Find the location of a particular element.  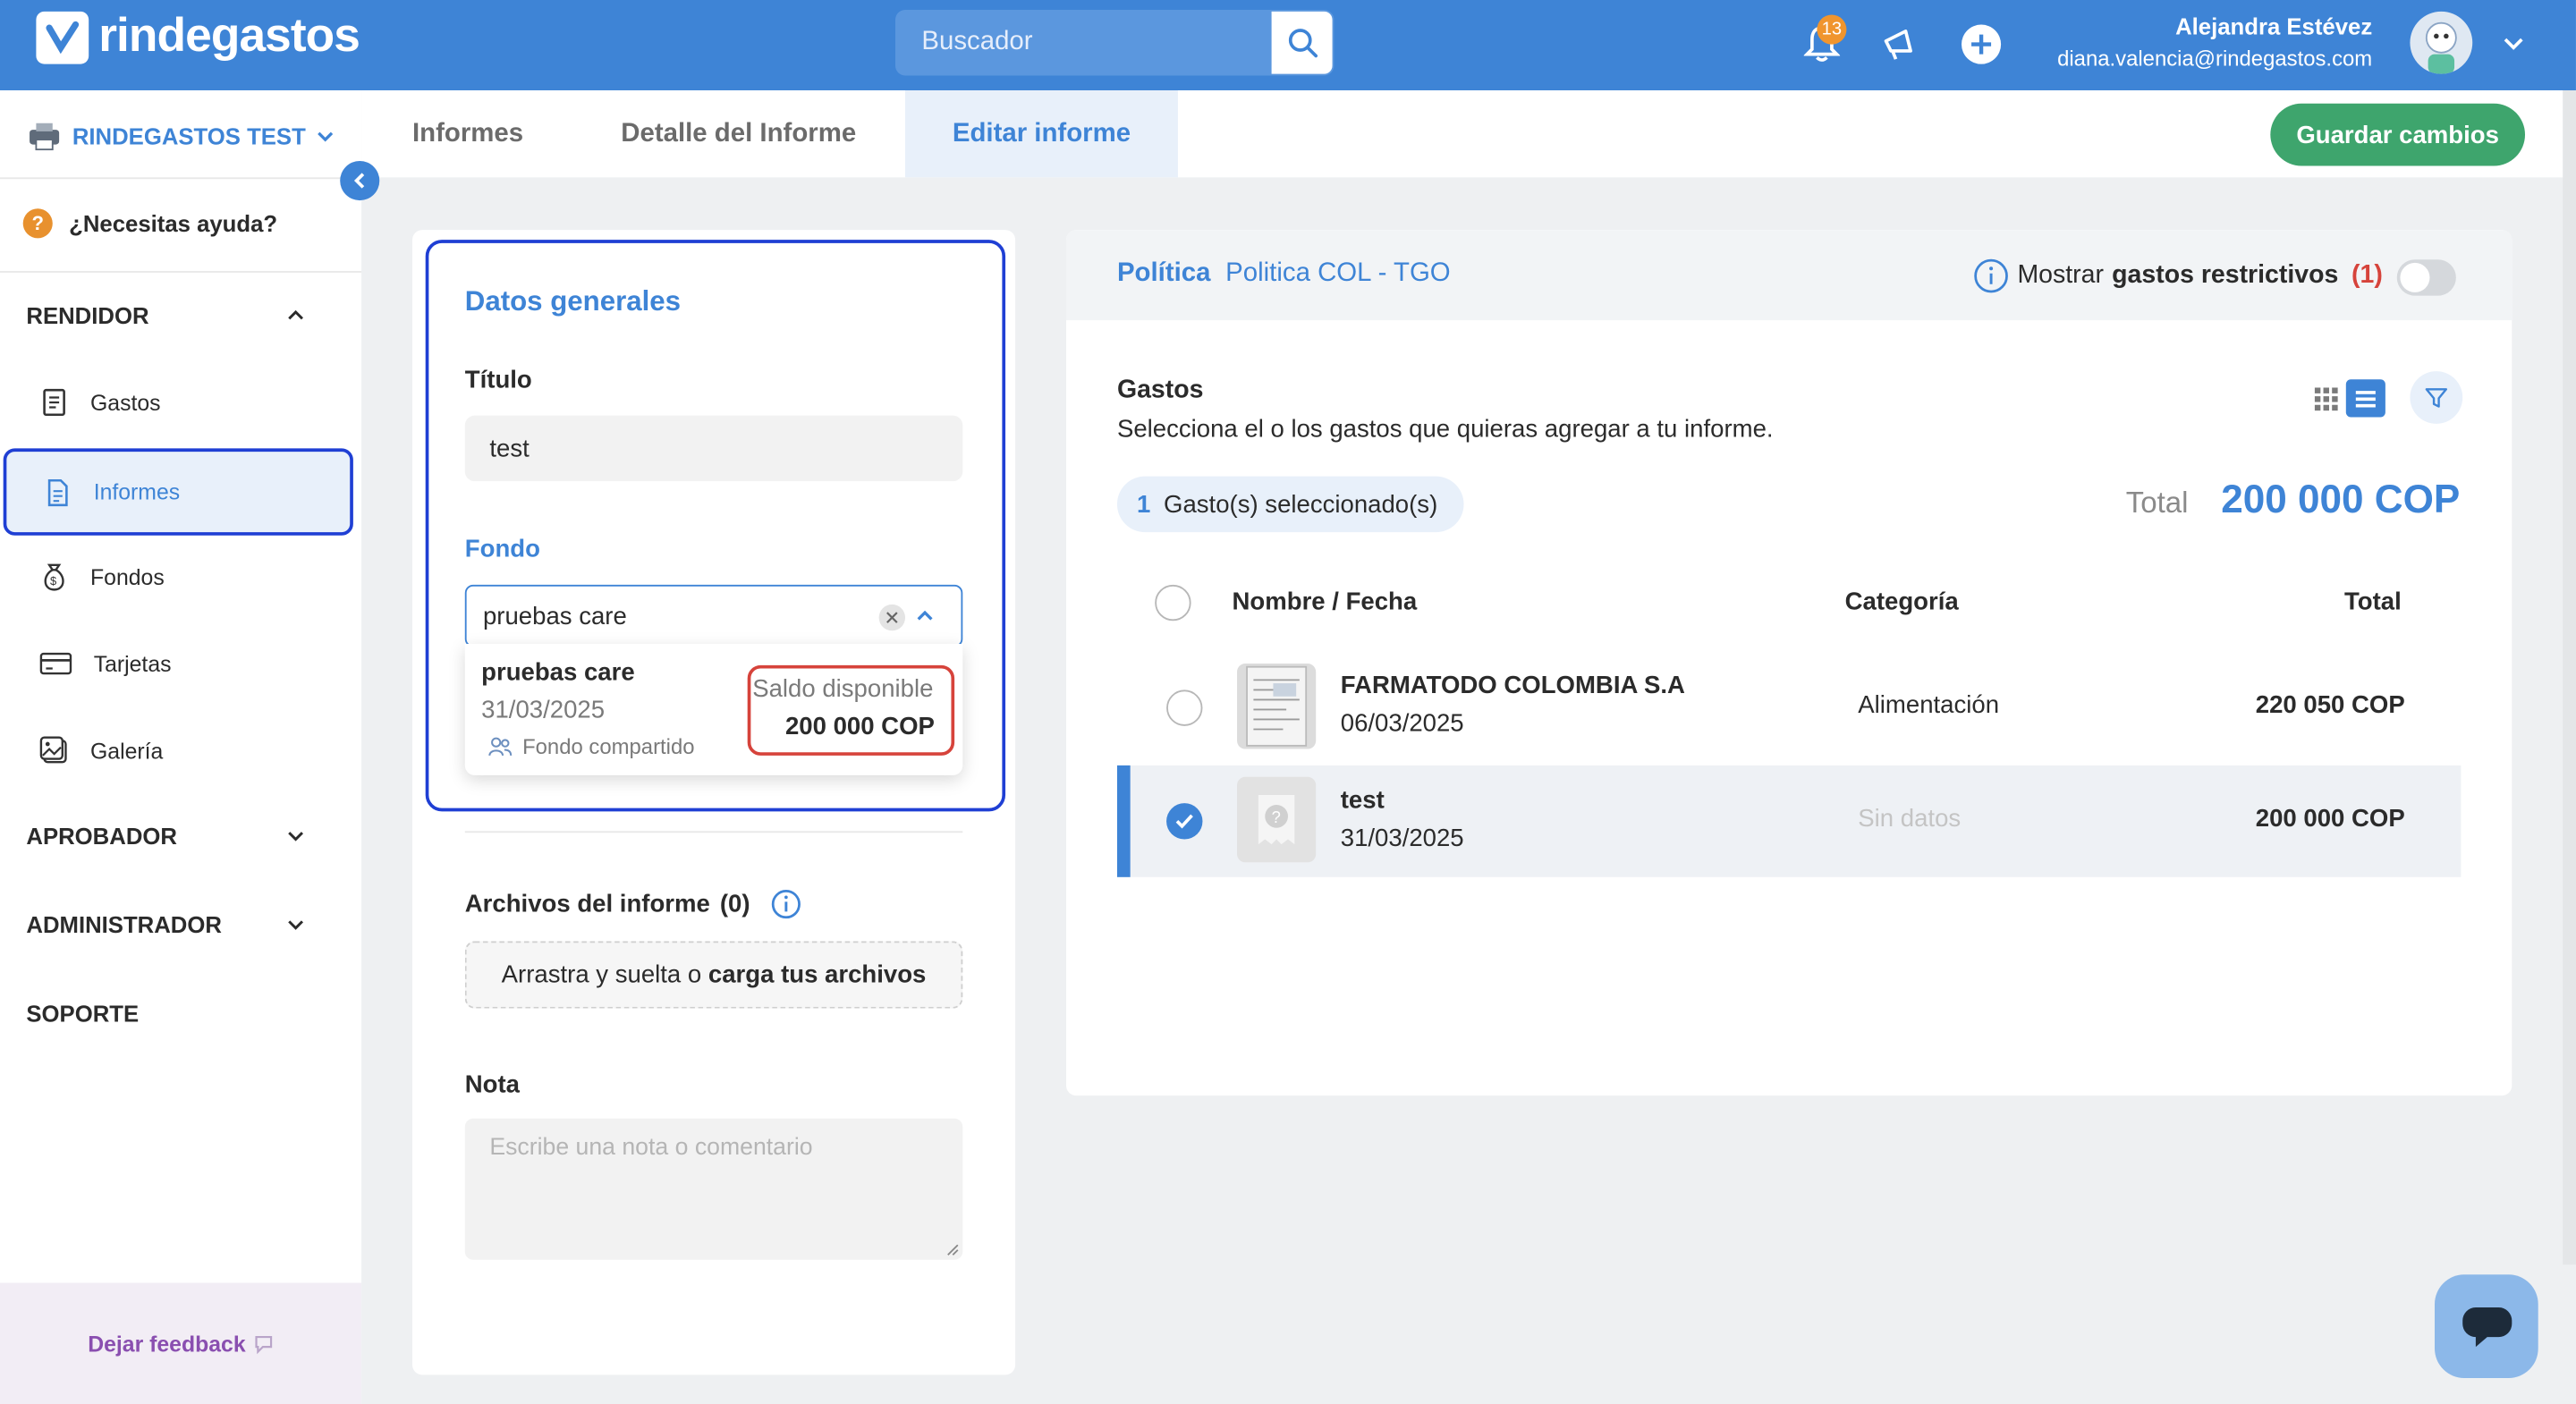

page-scrollbar is located at coordinates (2569, 678).